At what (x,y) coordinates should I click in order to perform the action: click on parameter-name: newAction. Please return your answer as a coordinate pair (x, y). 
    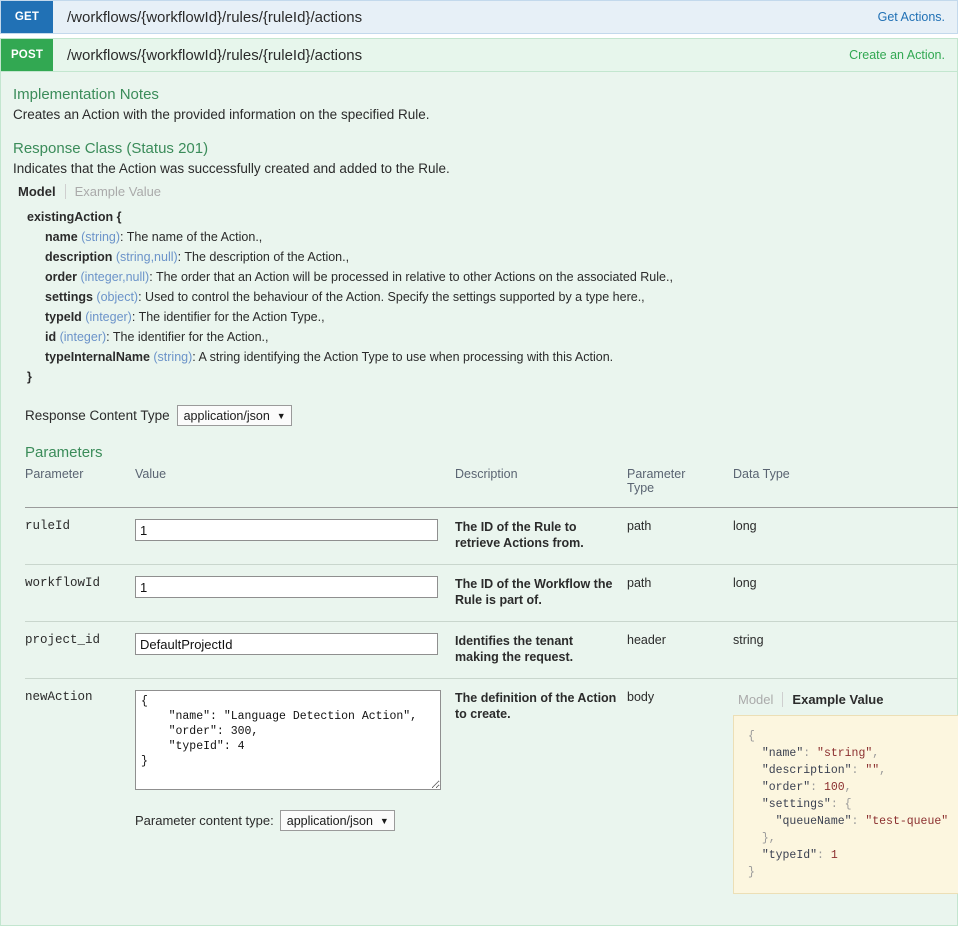
    Looking at the image, I should click on (59, 697).